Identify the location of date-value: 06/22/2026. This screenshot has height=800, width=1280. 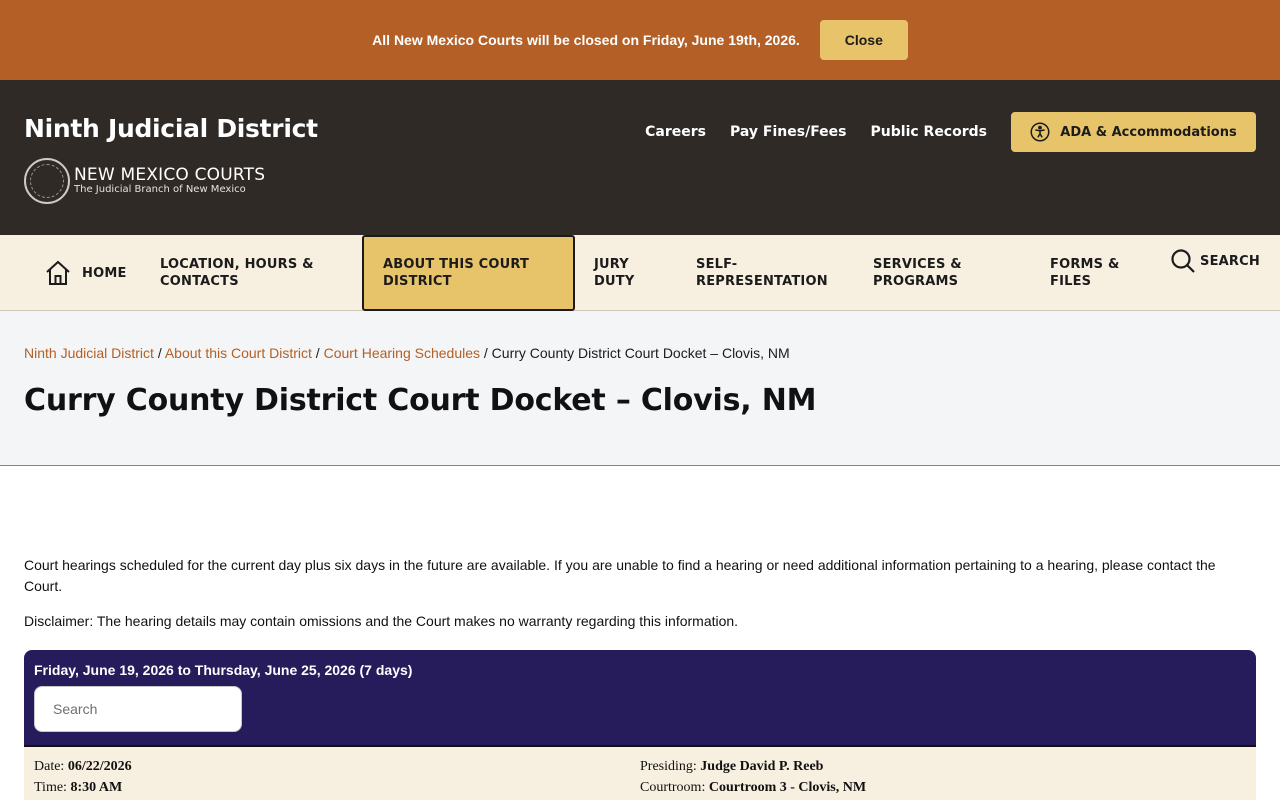
(99, 766).